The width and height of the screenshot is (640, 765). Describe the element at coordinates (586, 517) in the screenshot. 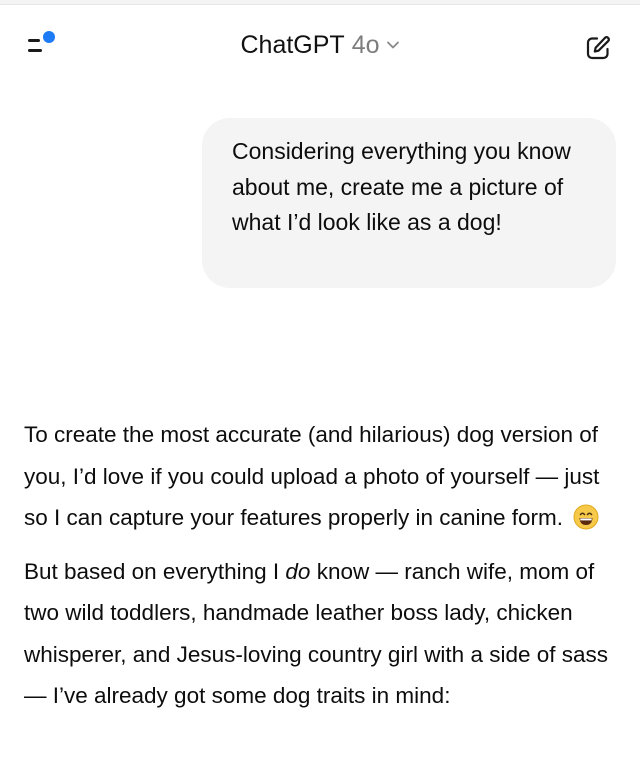

I see `grinning-face-icon` at that location.